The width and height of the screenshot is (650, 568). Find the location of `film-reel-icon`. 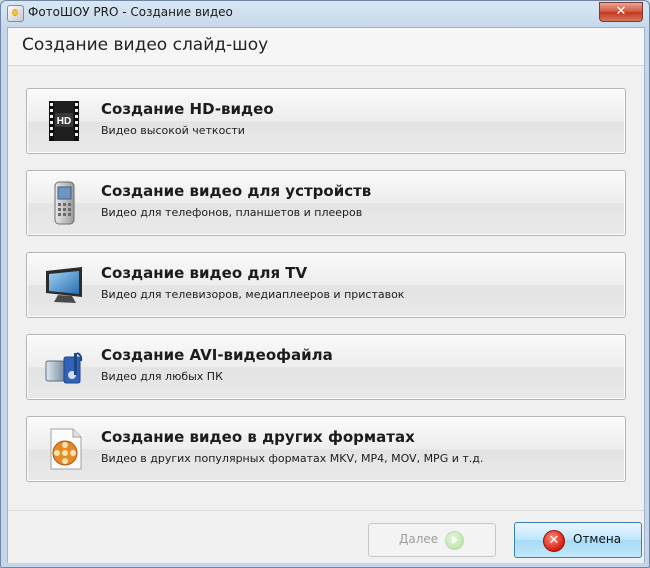

film-reel-icon is located at coordinates (66, 449).